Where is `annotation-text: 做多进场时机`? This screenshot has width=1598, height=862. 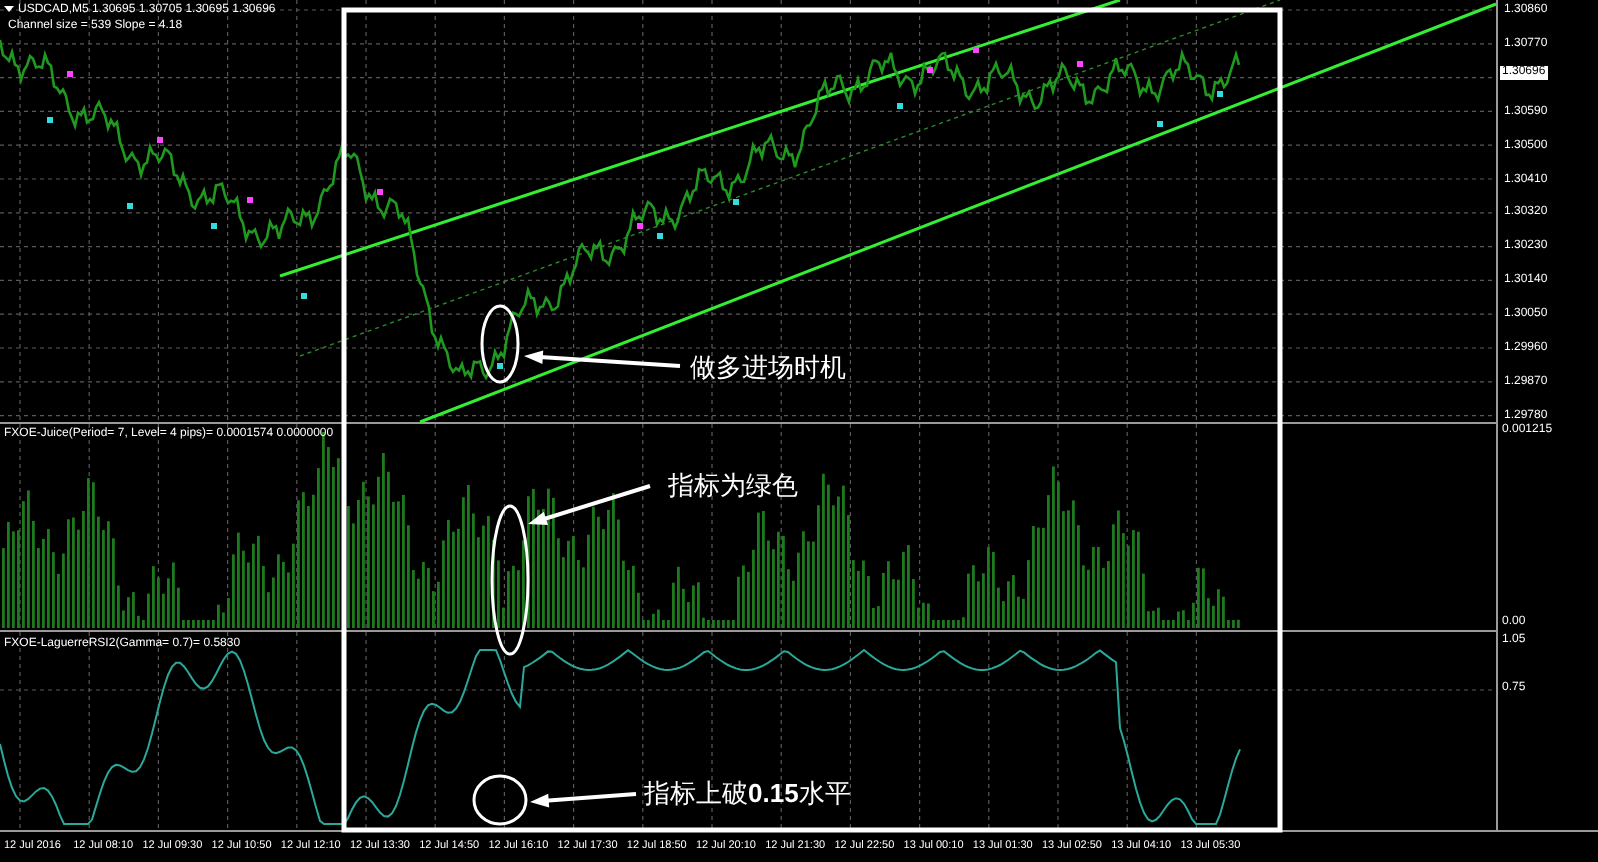 annotation-text: 做多进场时机 is located at coordinates (768, 368).